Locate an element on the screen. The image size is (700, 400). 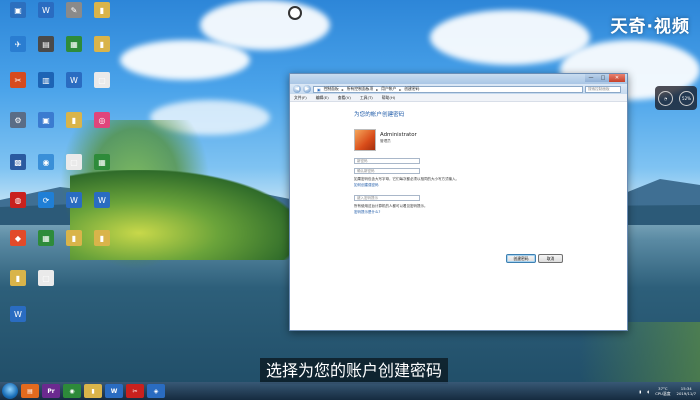
app-icon: ▥ is located at coordinates (46, 80).